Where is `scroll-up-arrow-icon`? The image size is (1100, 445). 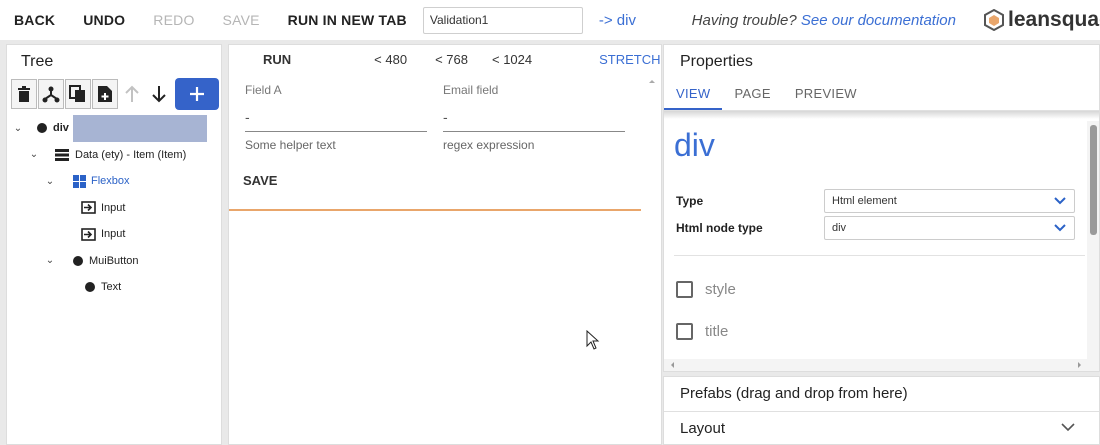 scroll-up-arrow-icon is located at coordinates (652, 81).